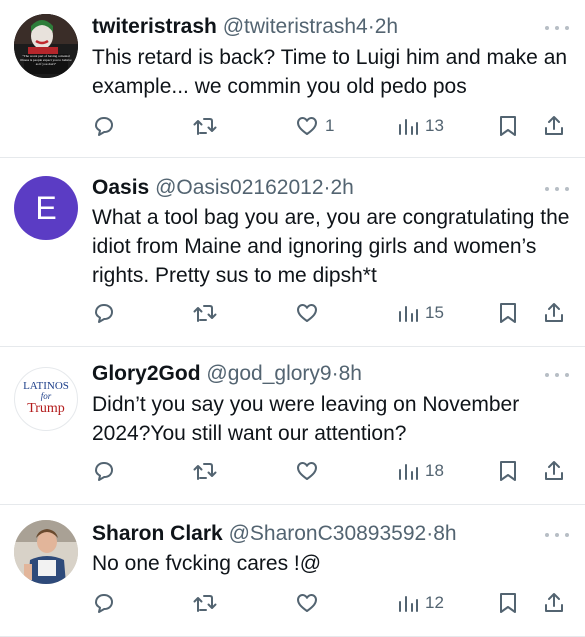  I want to click on handle: @Oasis02162012, so click(239, 187).